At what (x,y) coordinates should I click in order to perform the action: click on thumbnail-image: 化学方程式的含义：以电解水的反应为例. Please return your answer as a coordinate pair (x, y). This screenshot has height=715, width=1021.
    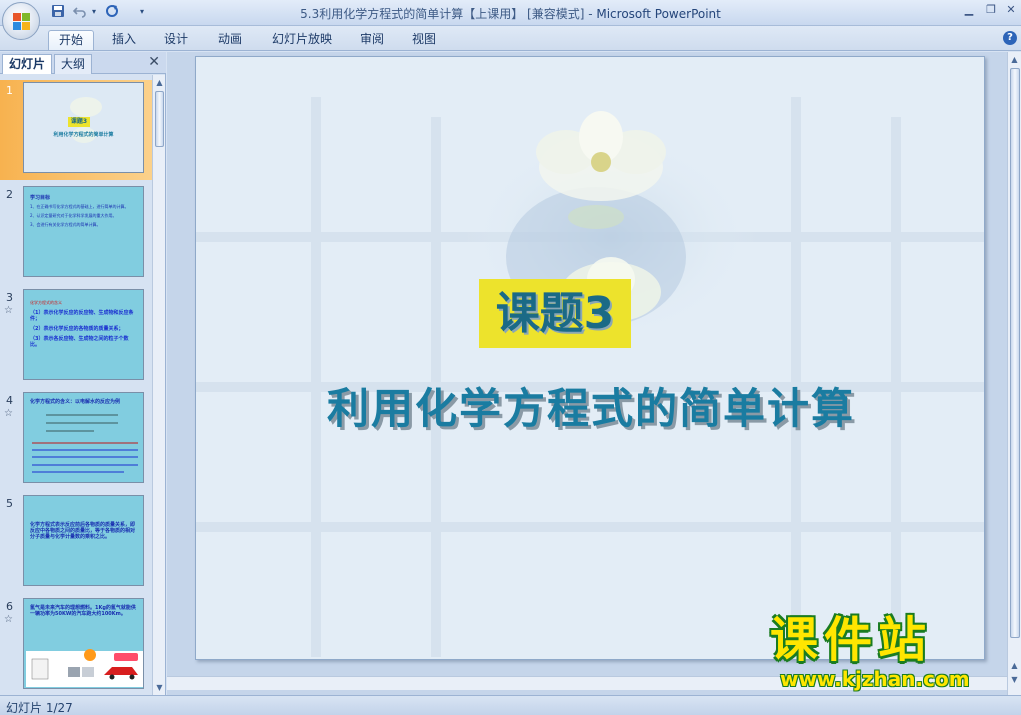
    Looking at the image, I should click on (83, 437).